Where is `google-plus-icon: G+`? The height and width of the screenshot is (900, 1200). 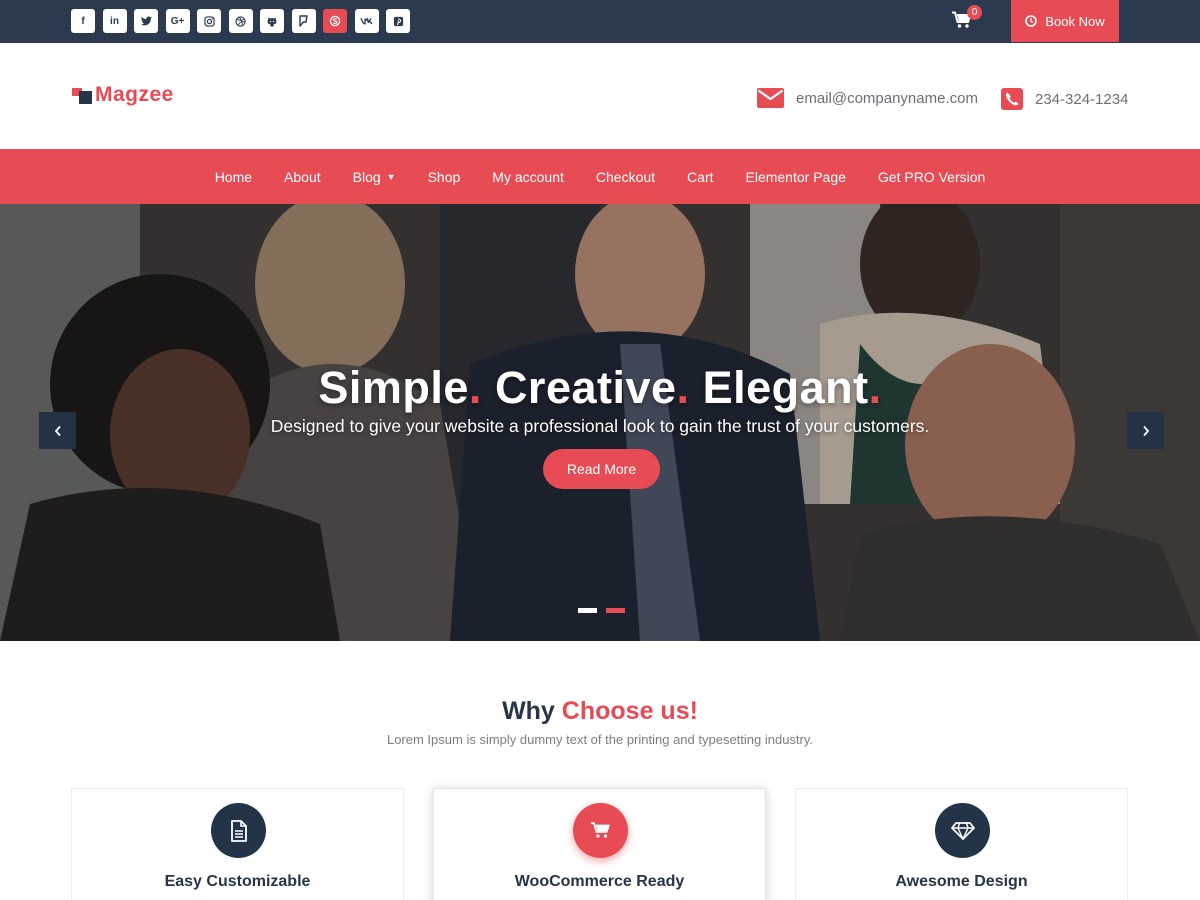
google-plus-icon: G+ is located at coordinates (177, 21).